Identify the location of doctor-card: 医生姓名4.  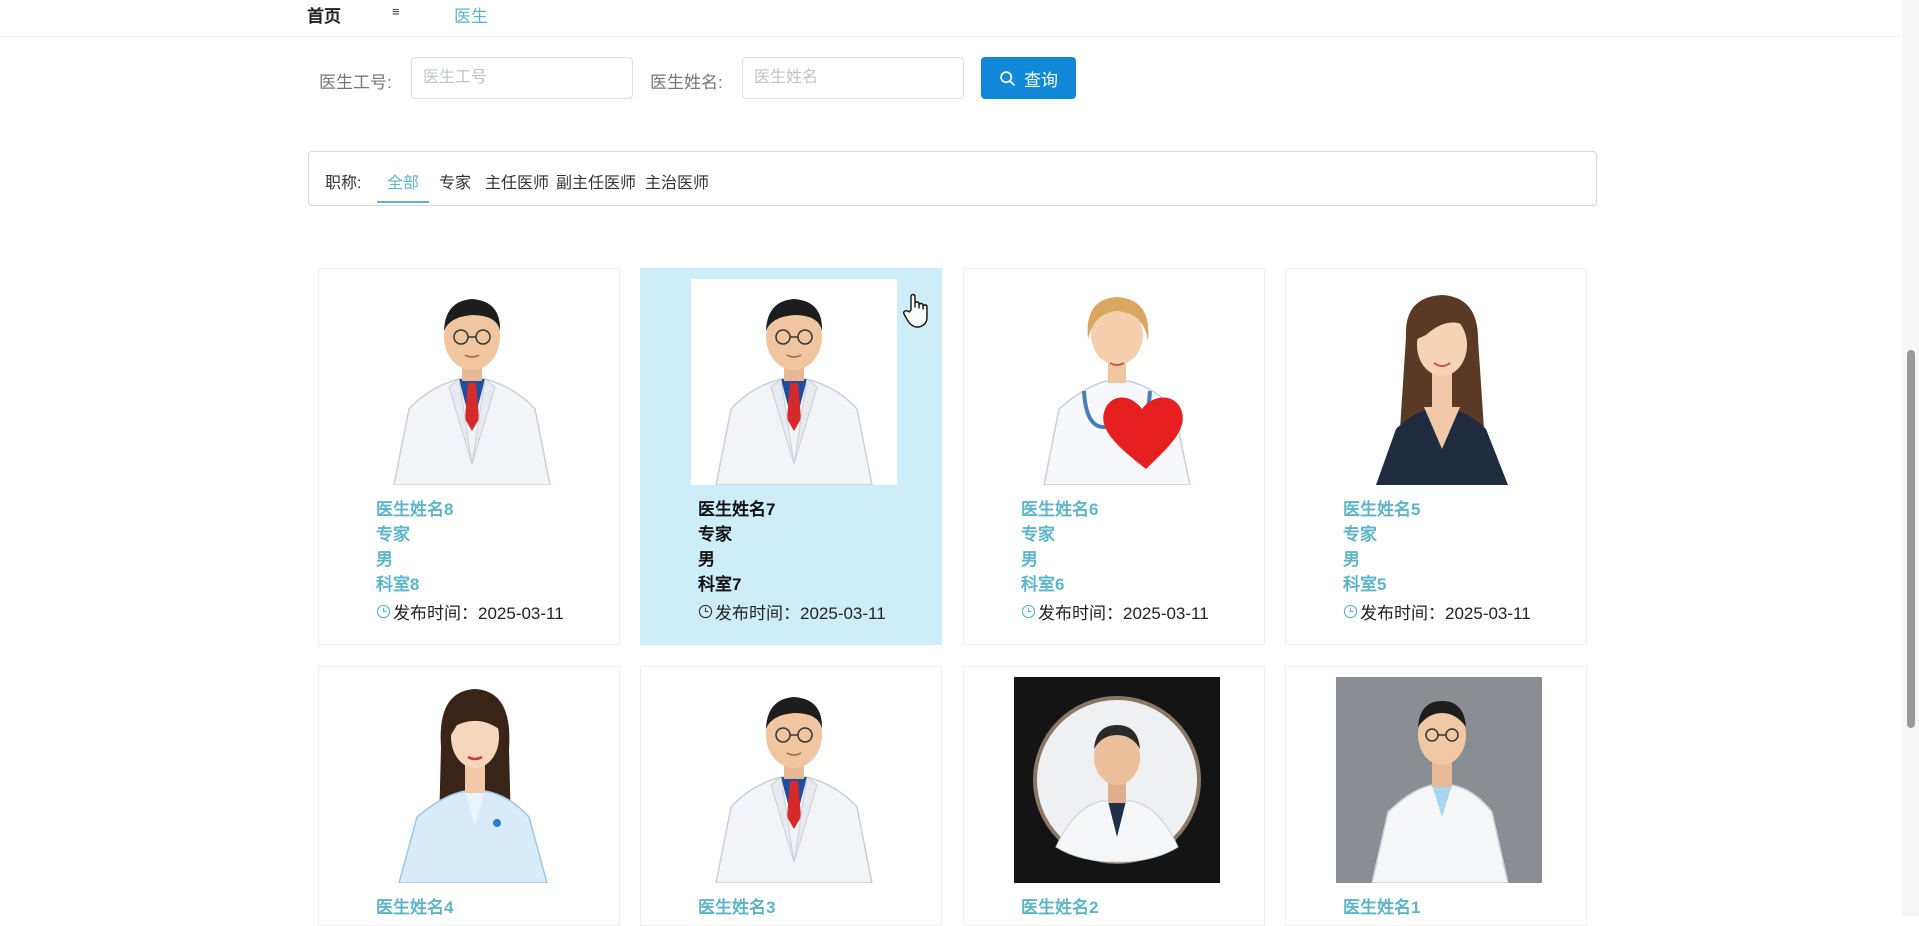
(469, 796).